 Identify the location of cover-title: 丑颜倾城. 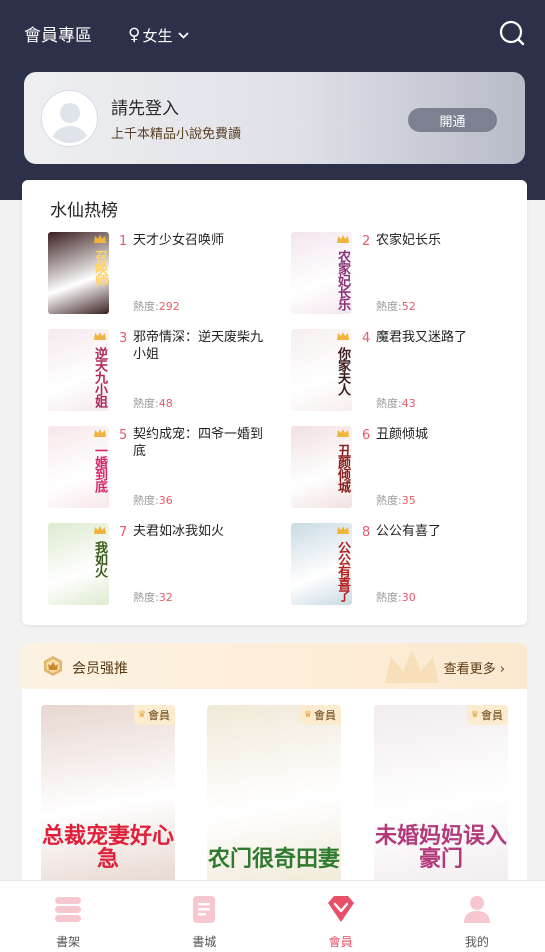
(342, 468).